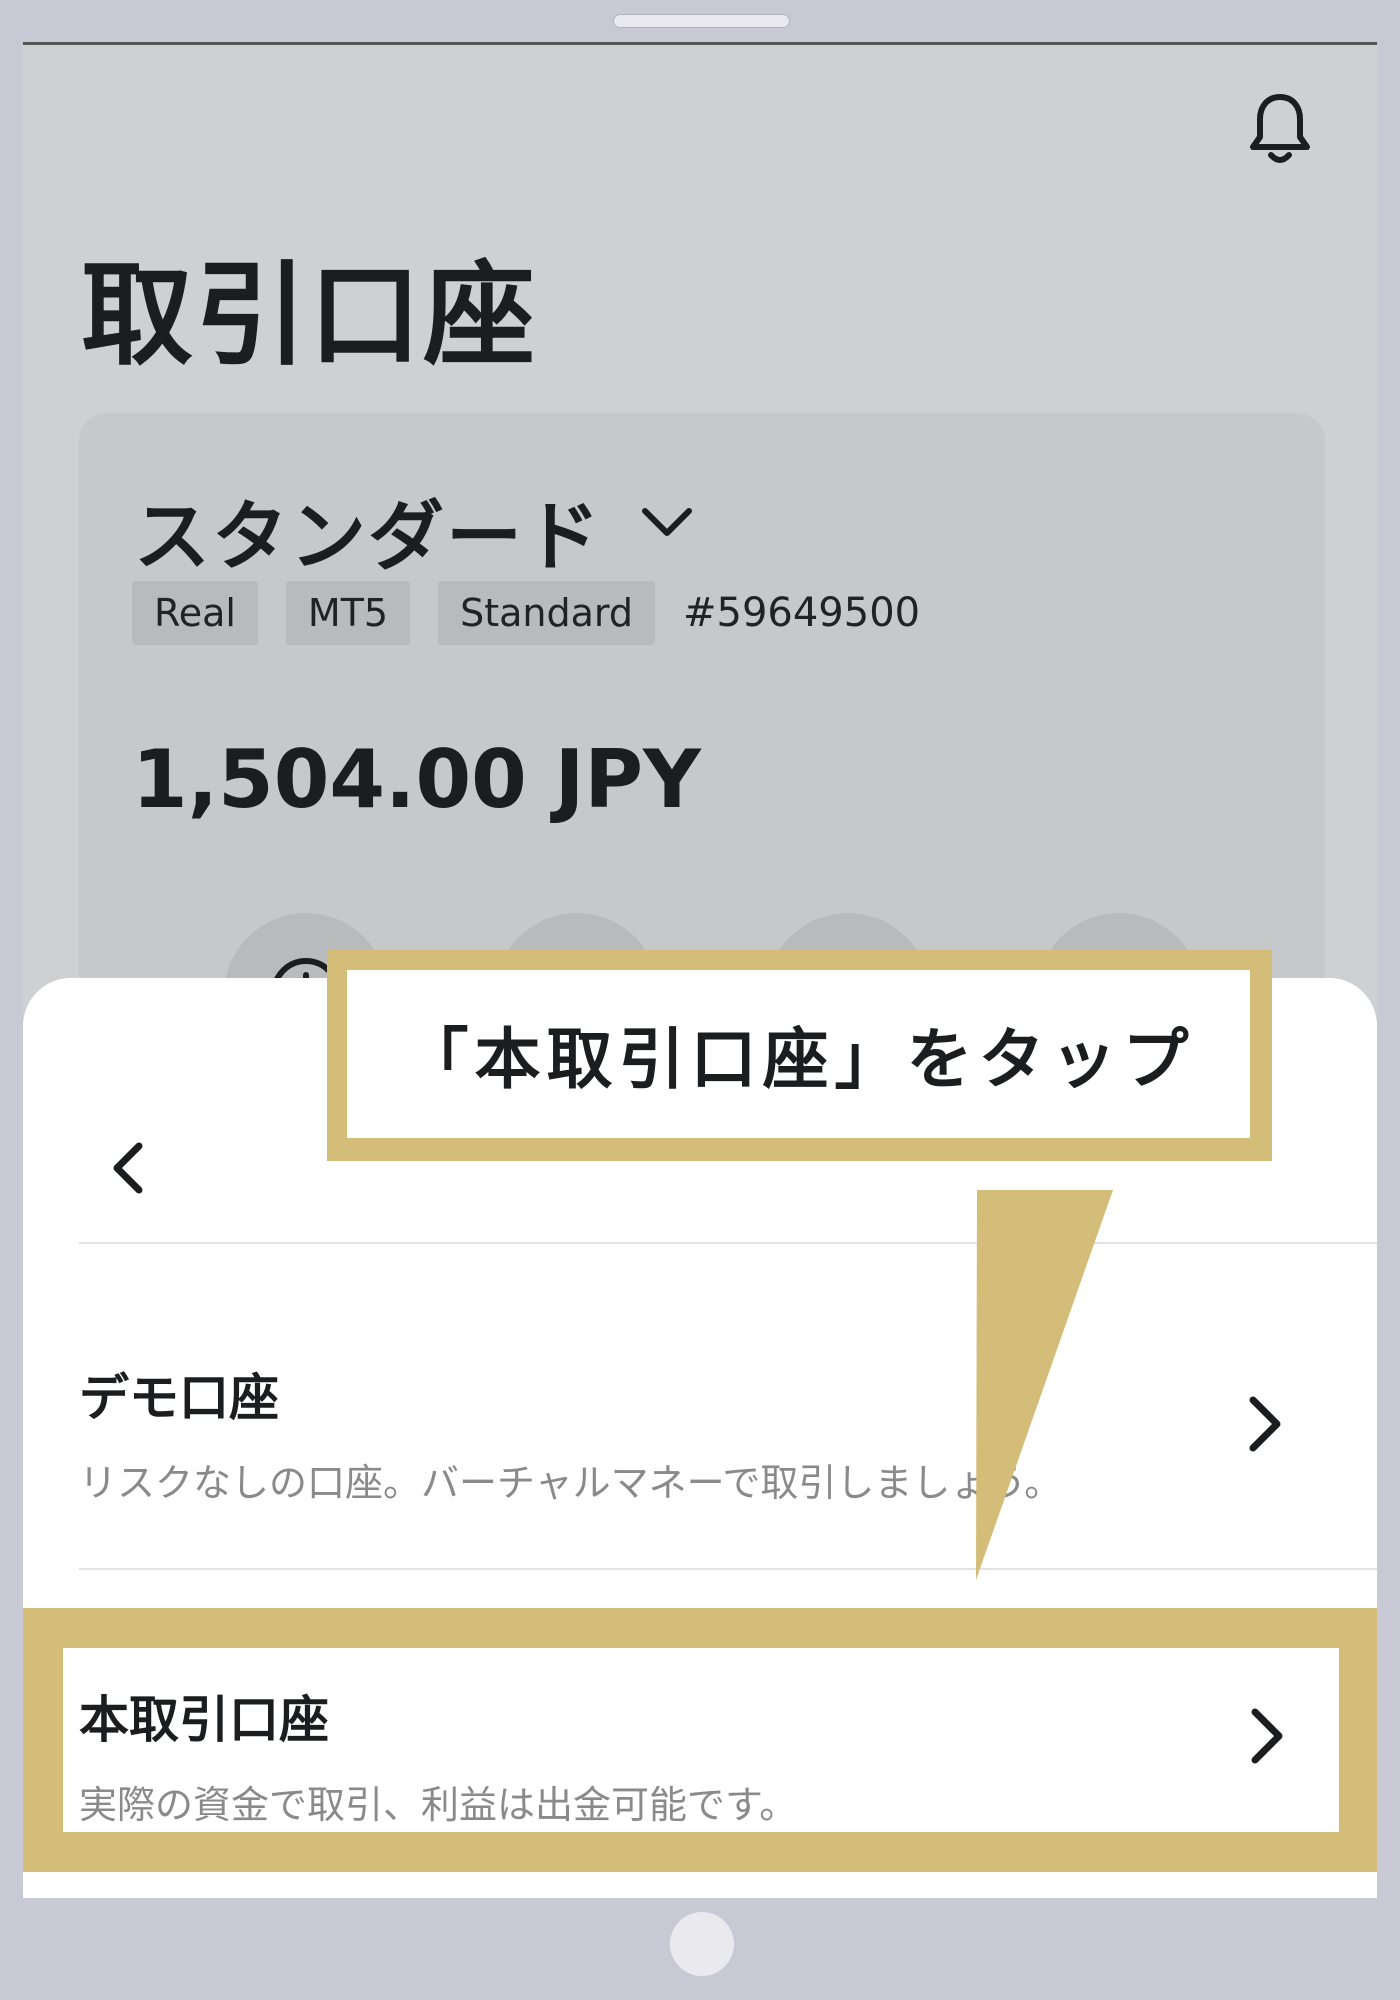  What do you see at coordinates (801, 613) in the screenshot?
I see `account-number: #59649500` at bounding box center [801, 613].